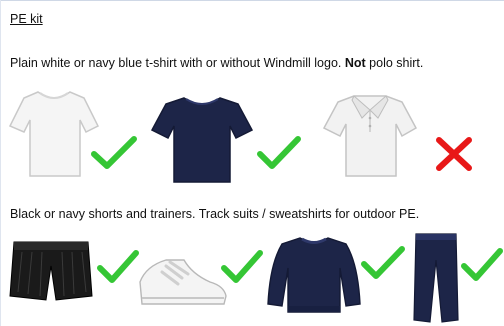 The image size is (504, 326). I want to click on white-trainers-image, so click(182, 281).